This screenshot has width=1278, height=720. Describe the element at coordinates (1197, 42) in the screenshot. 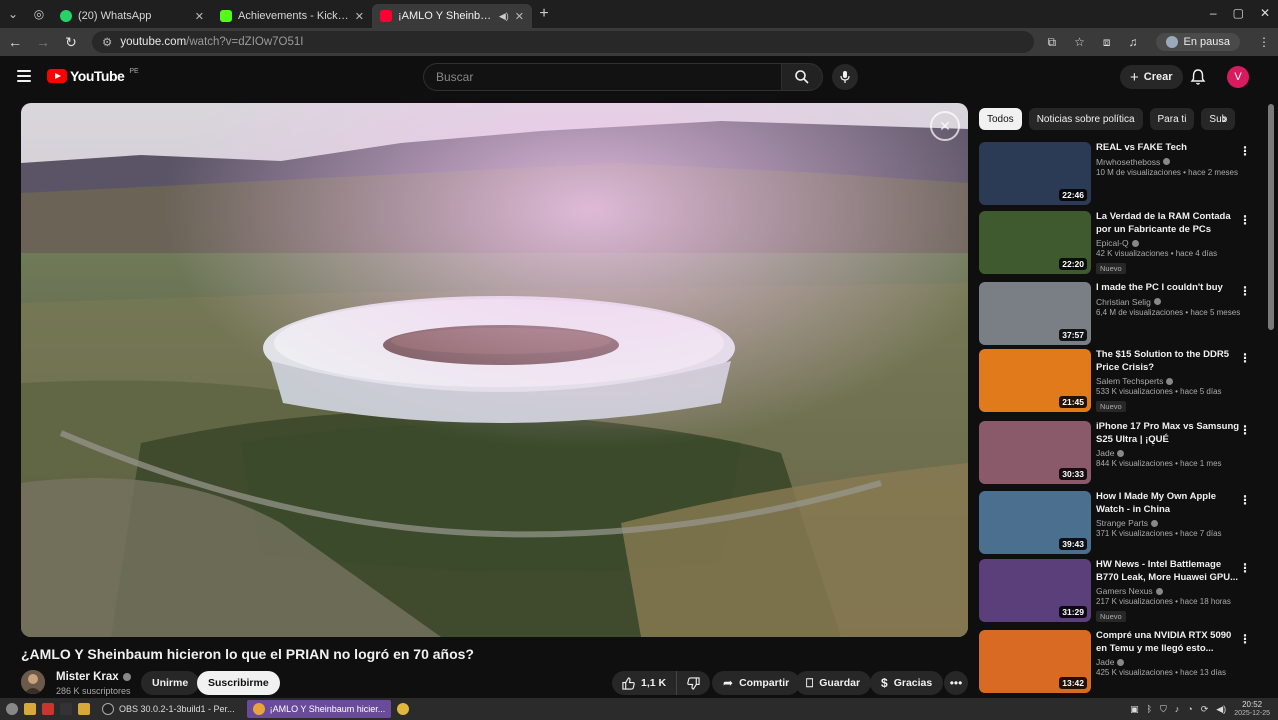

I see `profile-button: En pausa` at that location.